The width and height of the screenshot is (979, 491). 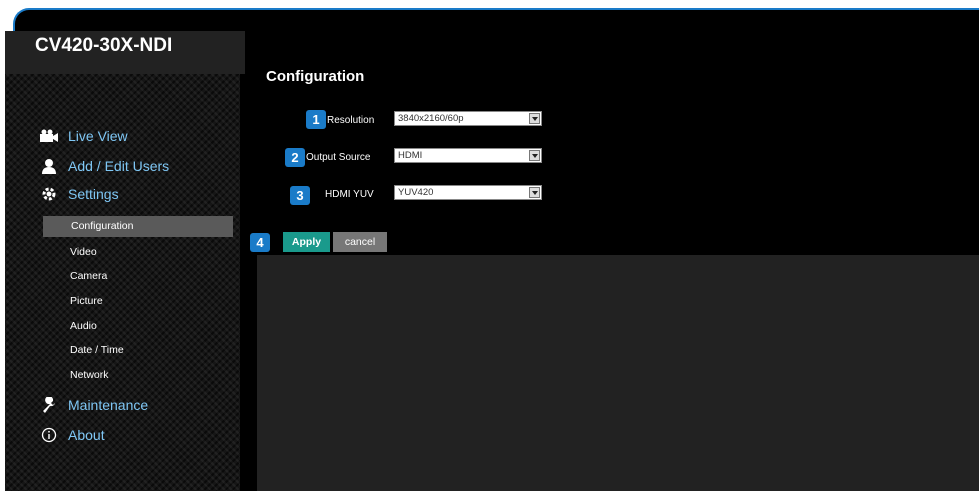 What do you see at coordinates (300, 195) in the screenshot?
I see `callout-badge-3: 3` at bounding box center [300, 195].